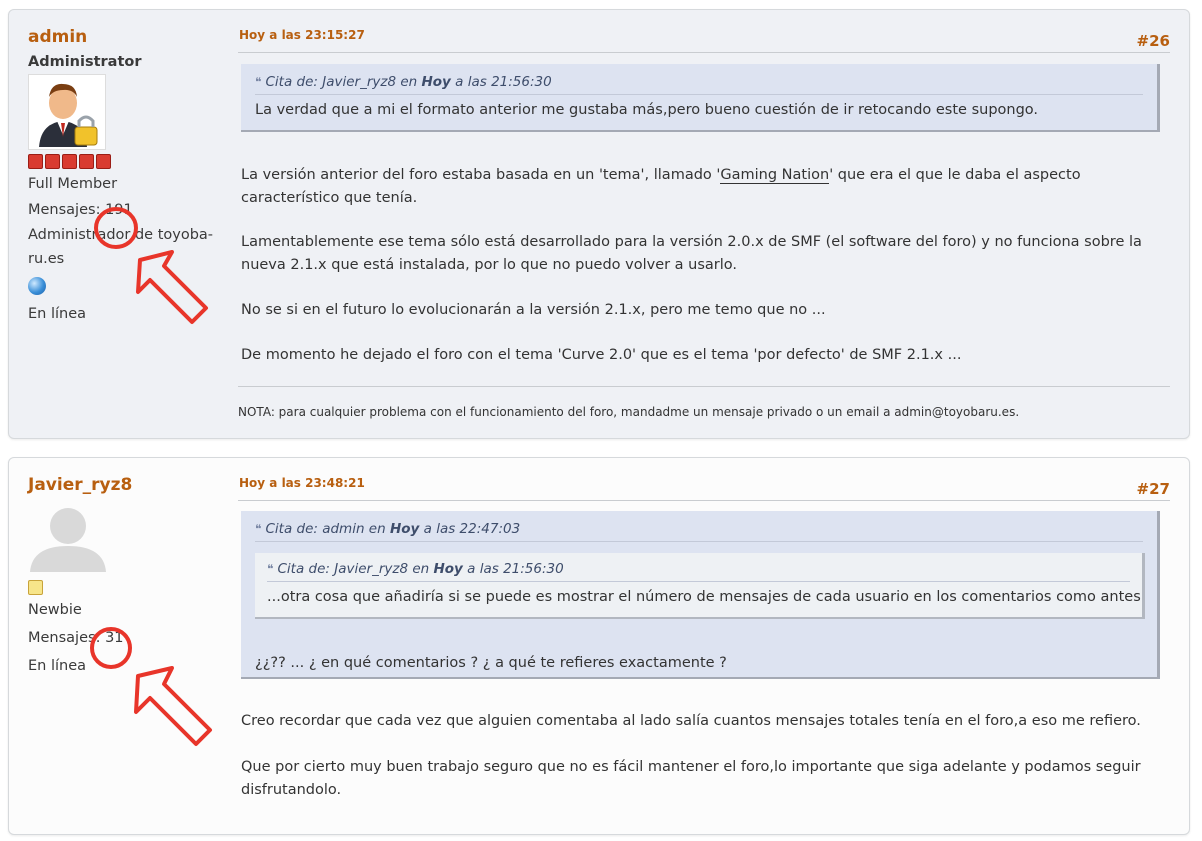 The image size is (1202, 841). Describe the element at coordinates (46, 259) in the screenshot. I see `custom-title-line2: ru.es` at that location.